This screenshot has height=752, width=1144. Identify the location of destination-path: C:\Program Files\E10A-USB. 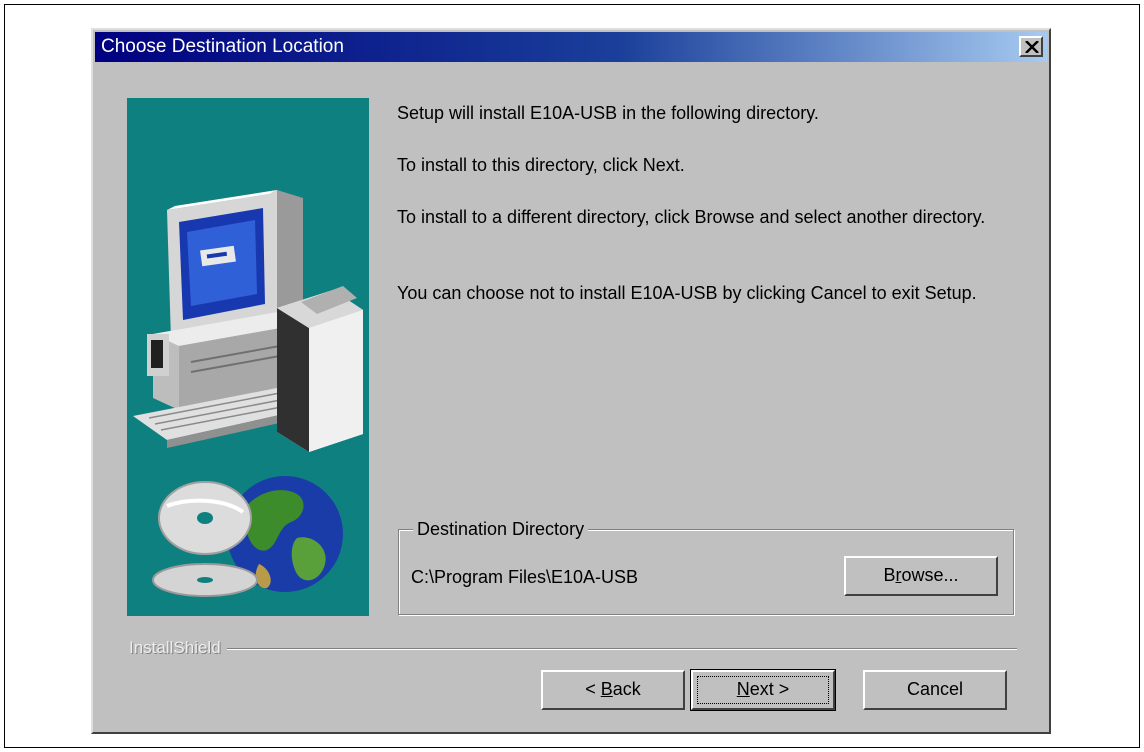
(525, 577).